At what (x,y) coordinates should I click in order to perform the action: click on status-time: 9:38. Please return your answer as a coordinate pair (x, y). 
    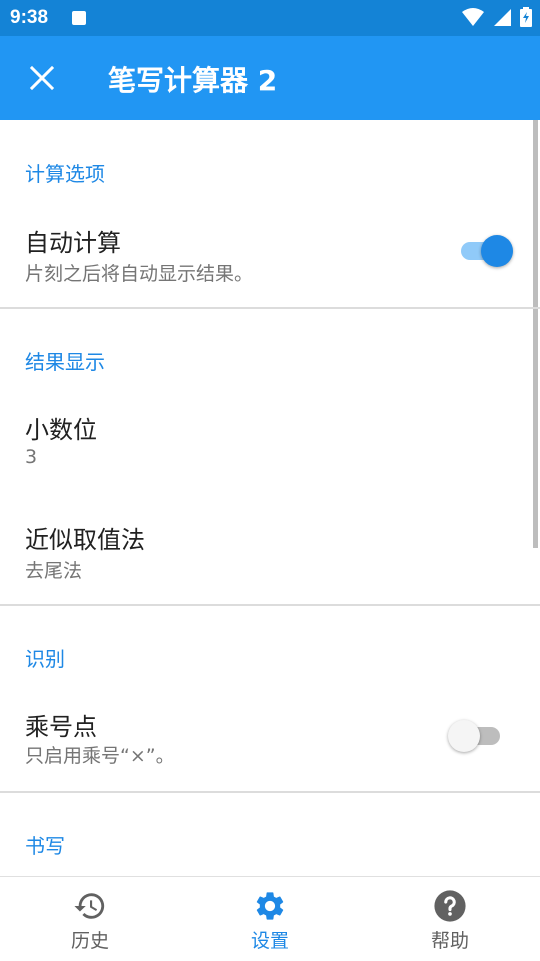
    Looking at the image, I should click on (29, 17).